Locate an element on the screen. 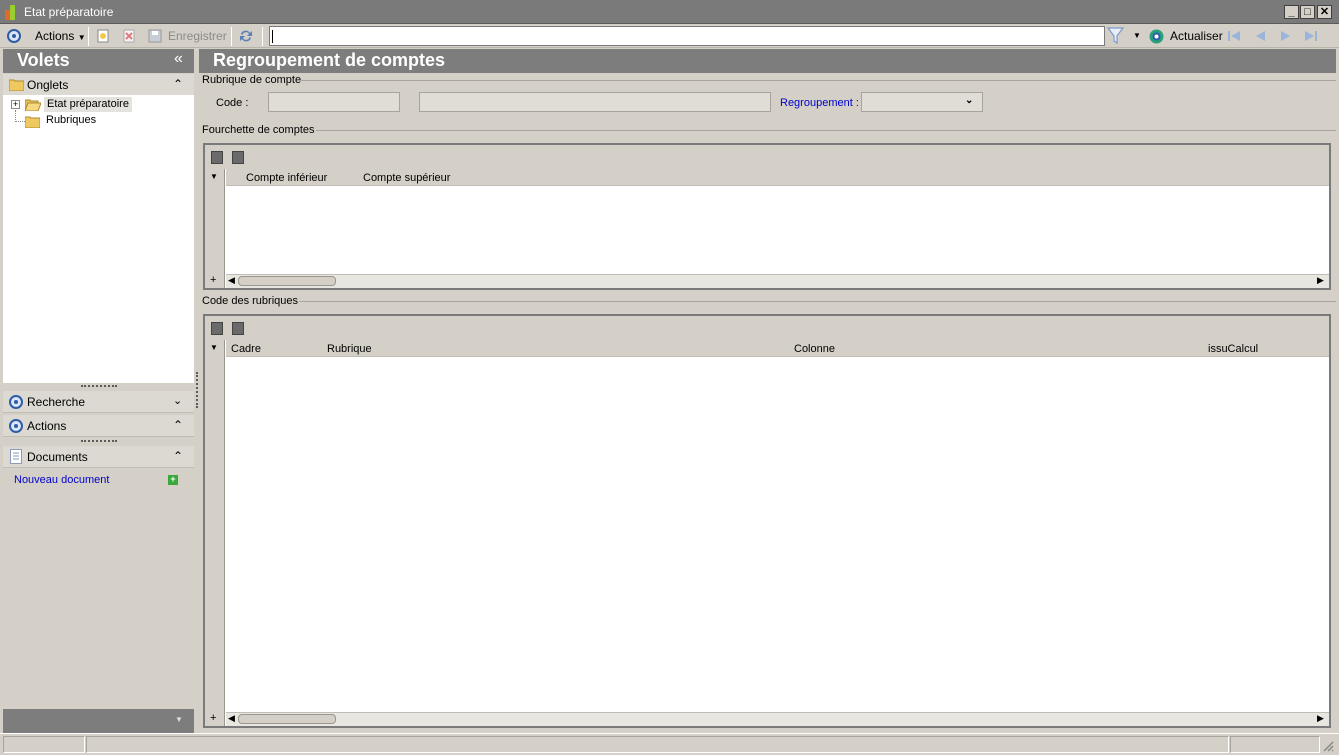 This screenshot has width=1339, height=755. onglets-label: Onglets is located at coordinates (48, 85).